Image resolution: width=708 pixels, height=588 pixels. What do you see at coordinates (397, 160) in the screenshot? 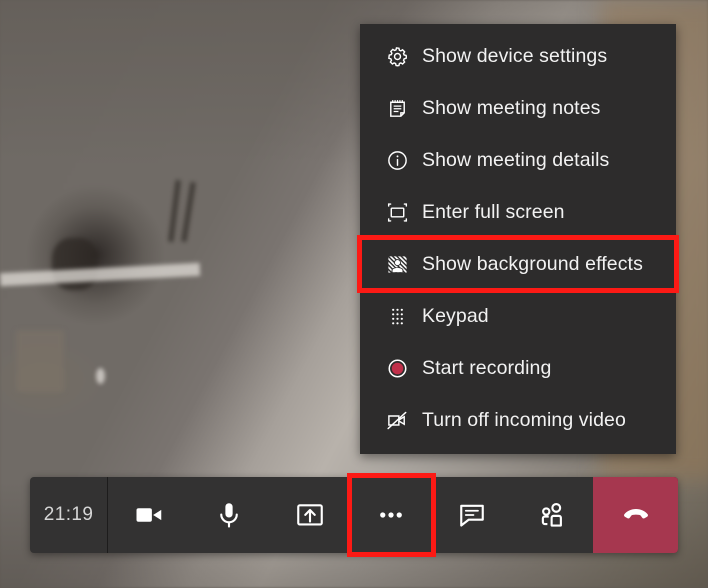
I see `info-circle-icon` at bounding box center [397, 160].